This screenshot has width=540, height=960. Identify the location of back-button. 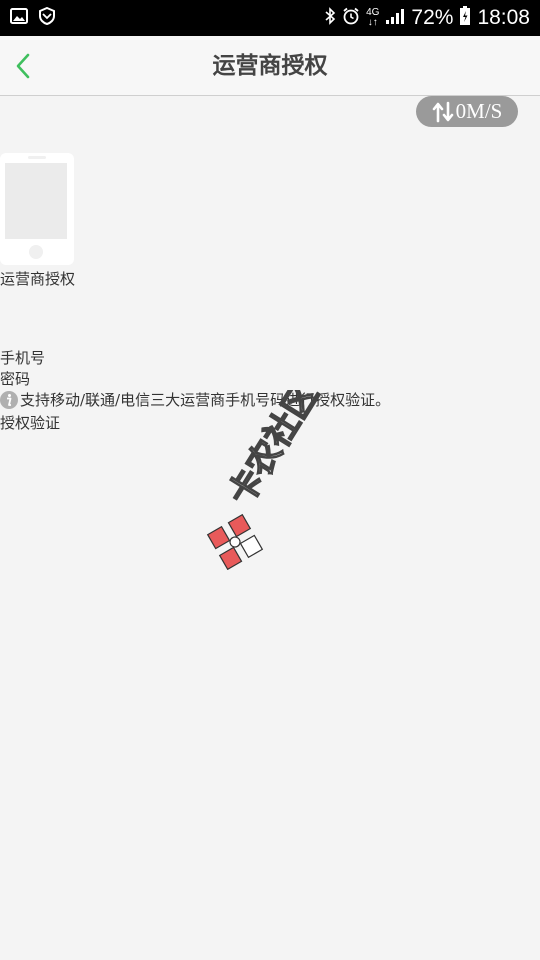
(23, 66).